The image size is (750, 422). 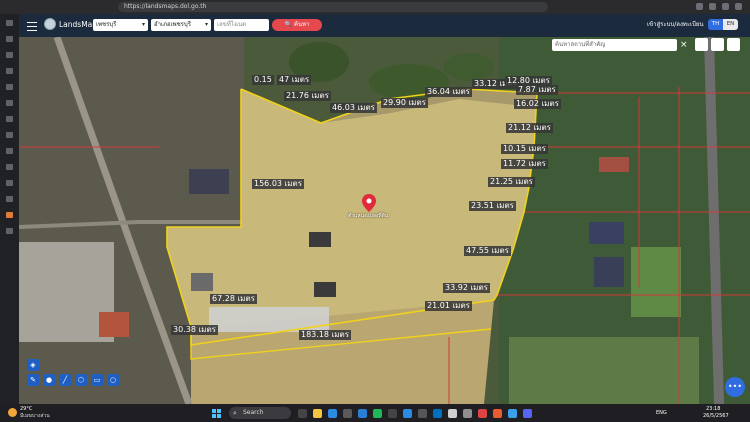 I want to click on distance-label: 16.02 เมตร, so click(x=537, y=104).